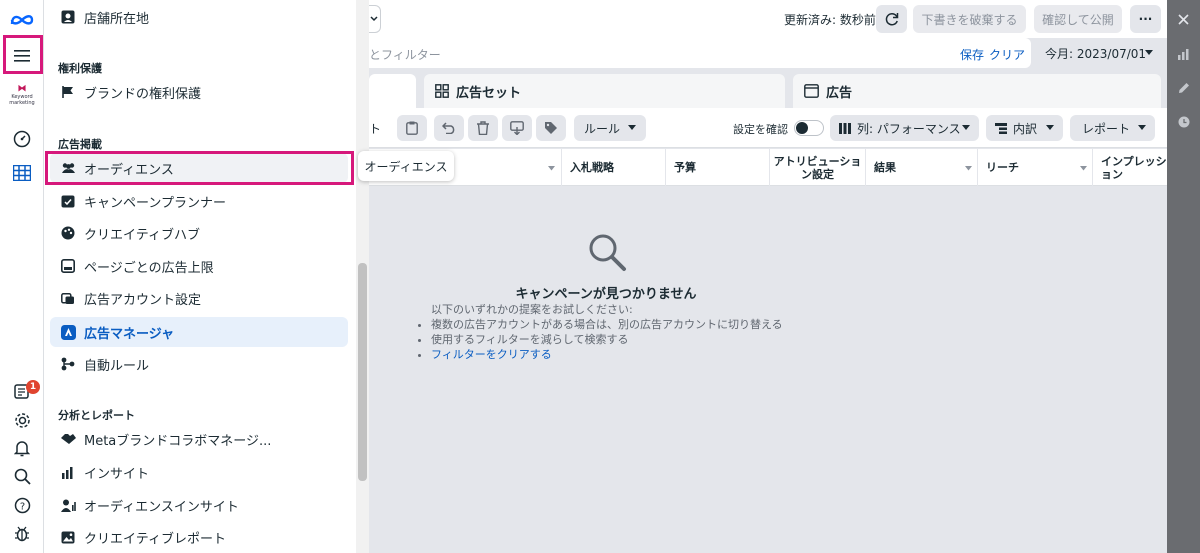  I want to click on flag-icon, so click(68, 92).